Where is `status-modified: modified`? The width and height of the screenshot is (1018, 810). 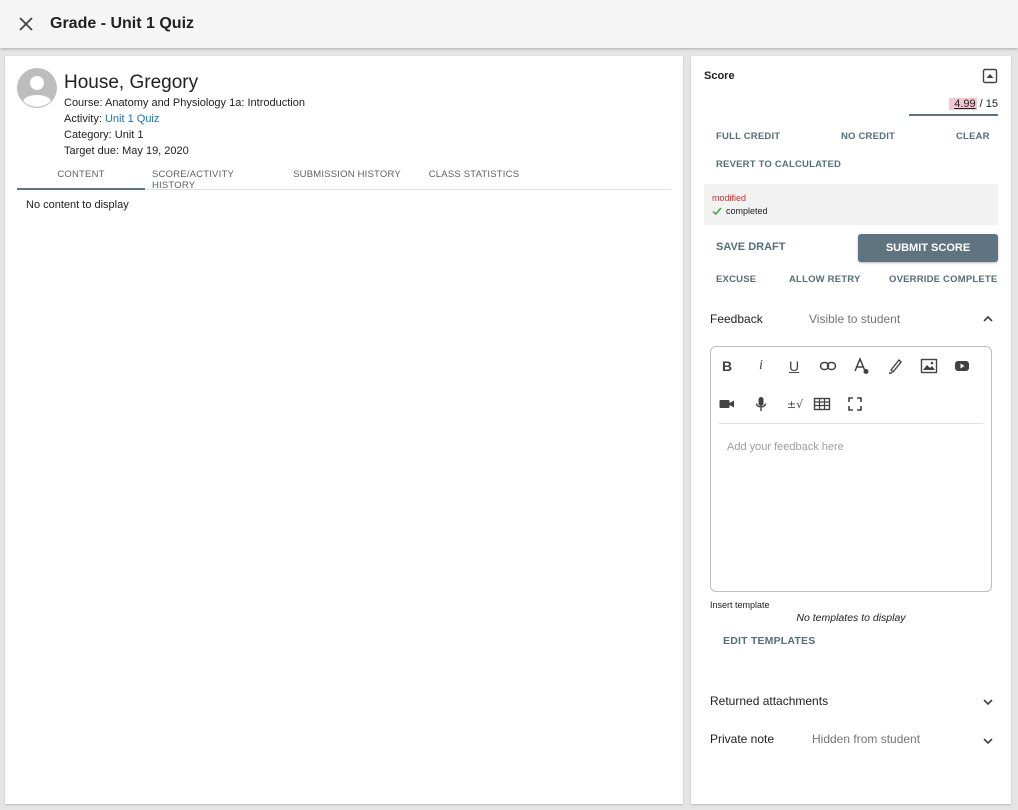 status-modified: modified is located at coordinates (729, 198).